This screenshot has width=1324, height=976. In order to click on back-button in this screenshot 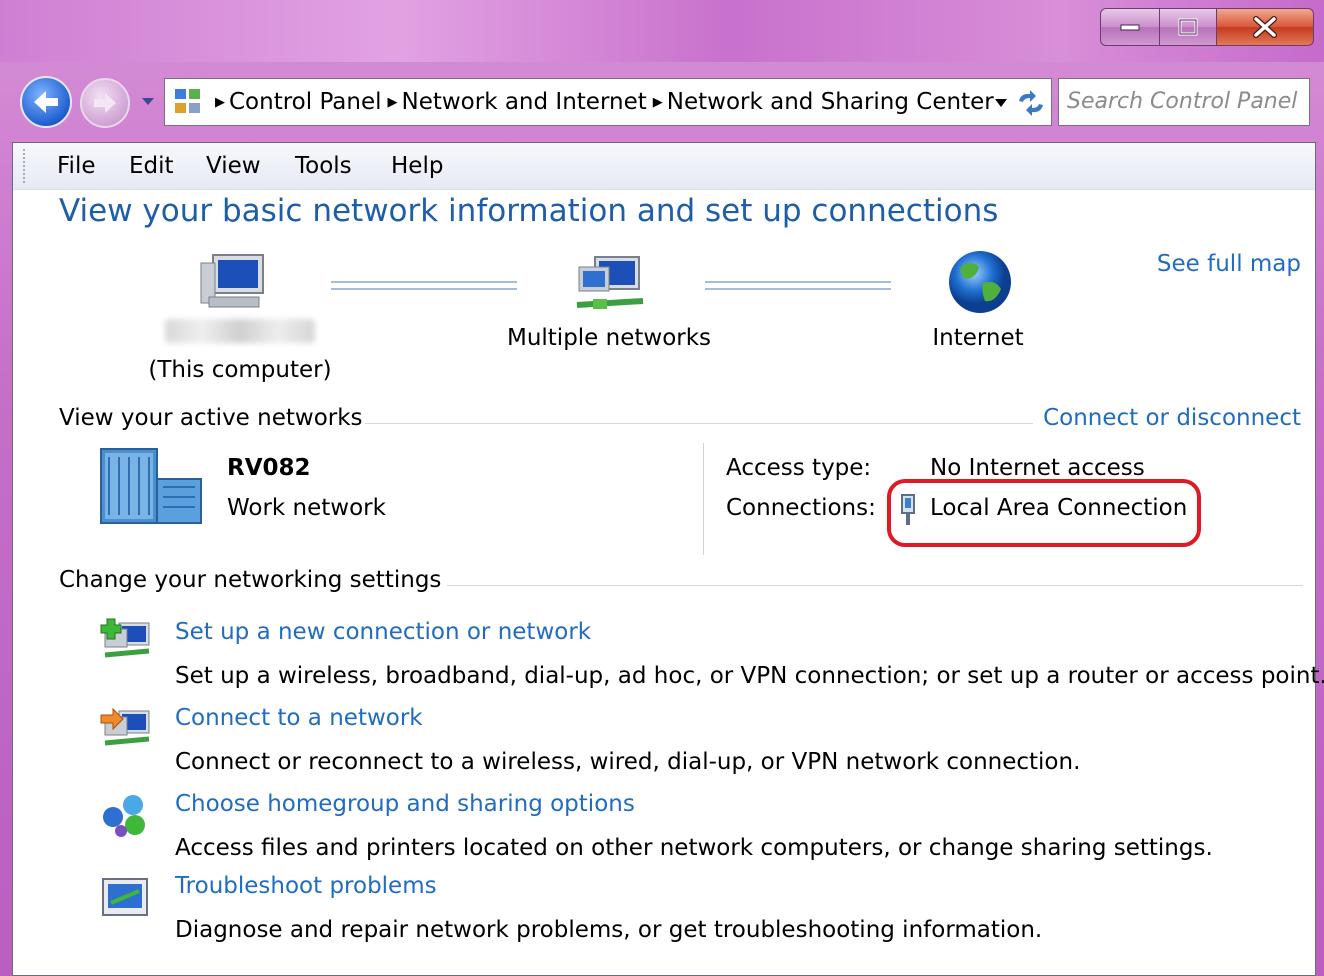, I will do `click(46, 102)`.